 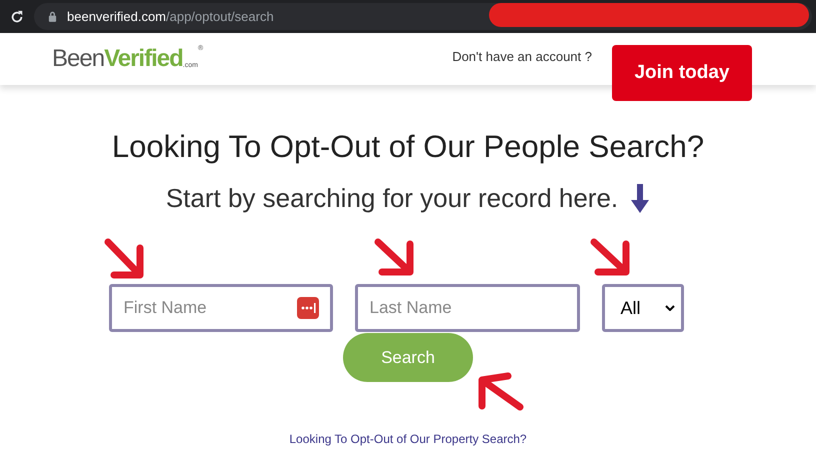 What do you see at coordinates (643, 308) in the screenshot?
I see `state-select: All` at bounding box center [643, 308].